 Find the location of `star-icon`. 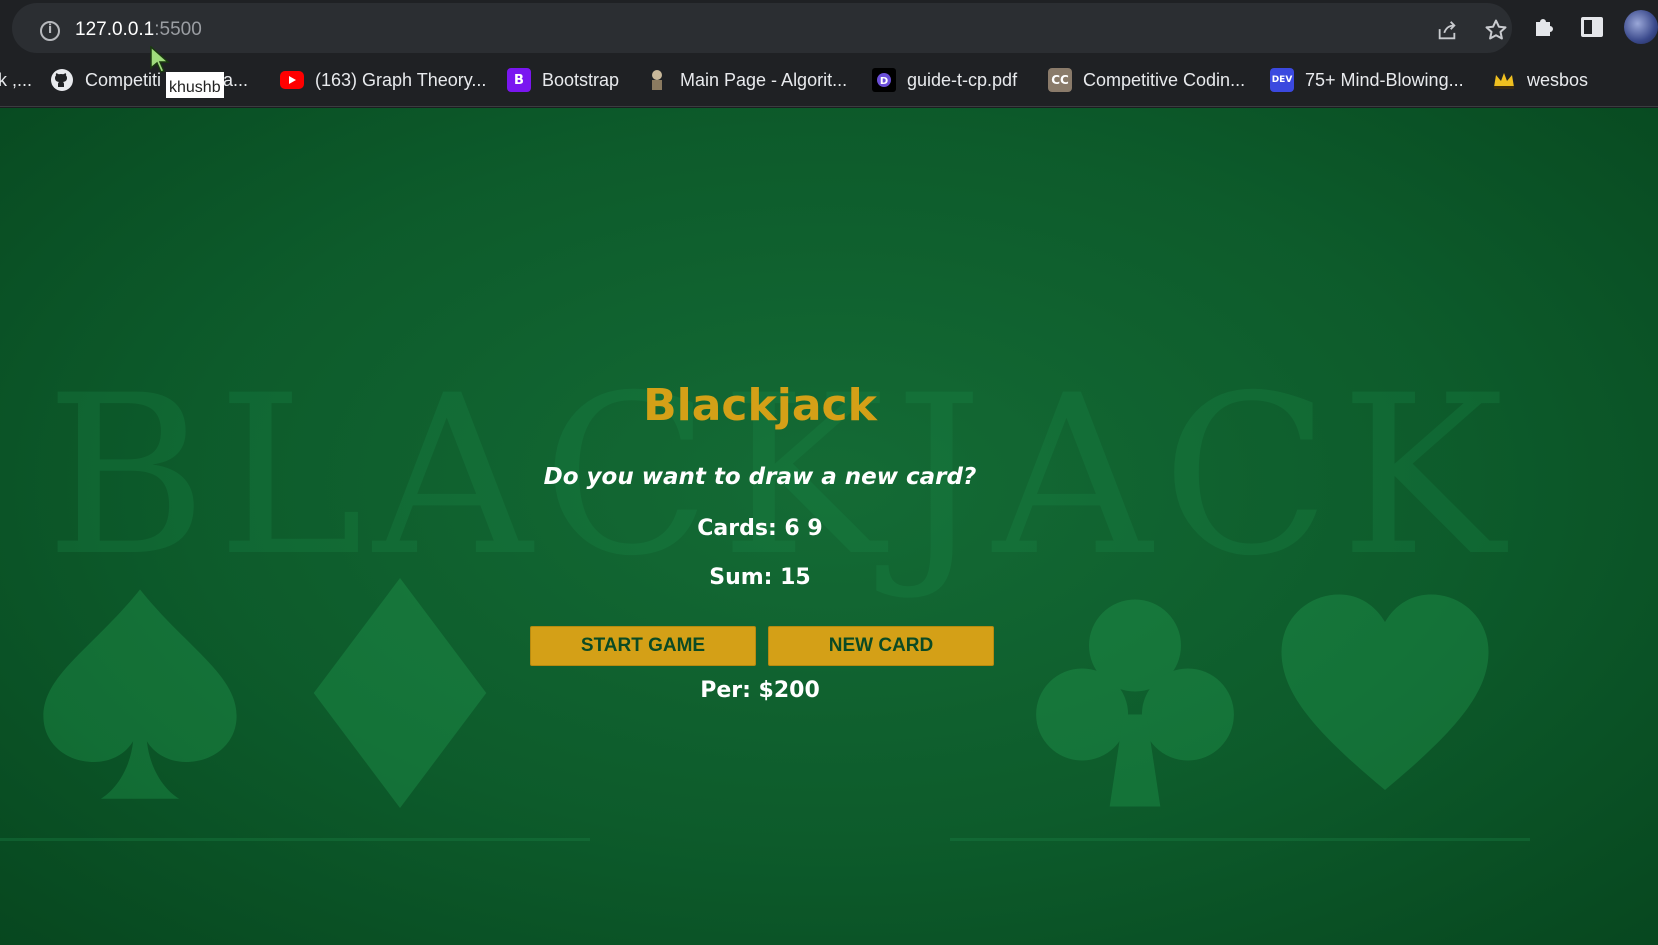

star-icon is located at coordinates (1496, 30).